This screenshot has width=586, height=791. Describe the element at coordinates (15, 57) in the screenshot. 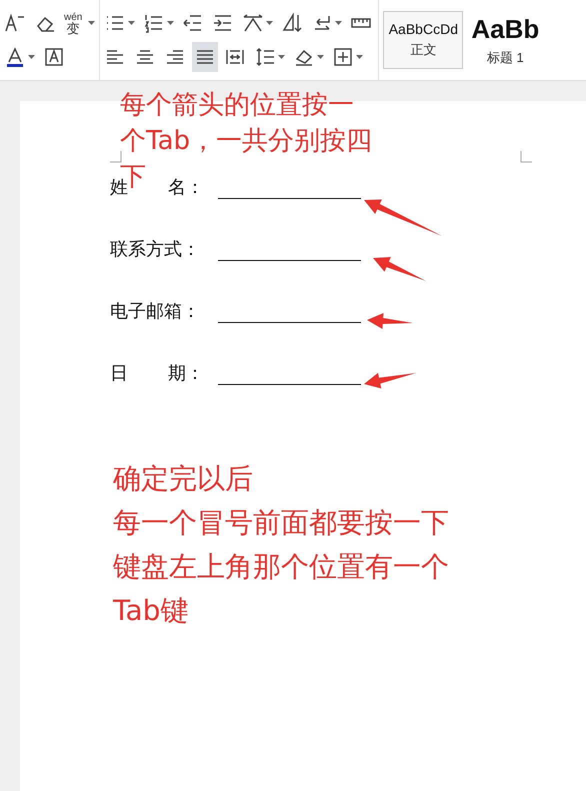

I see `font-color-icon` at that location.